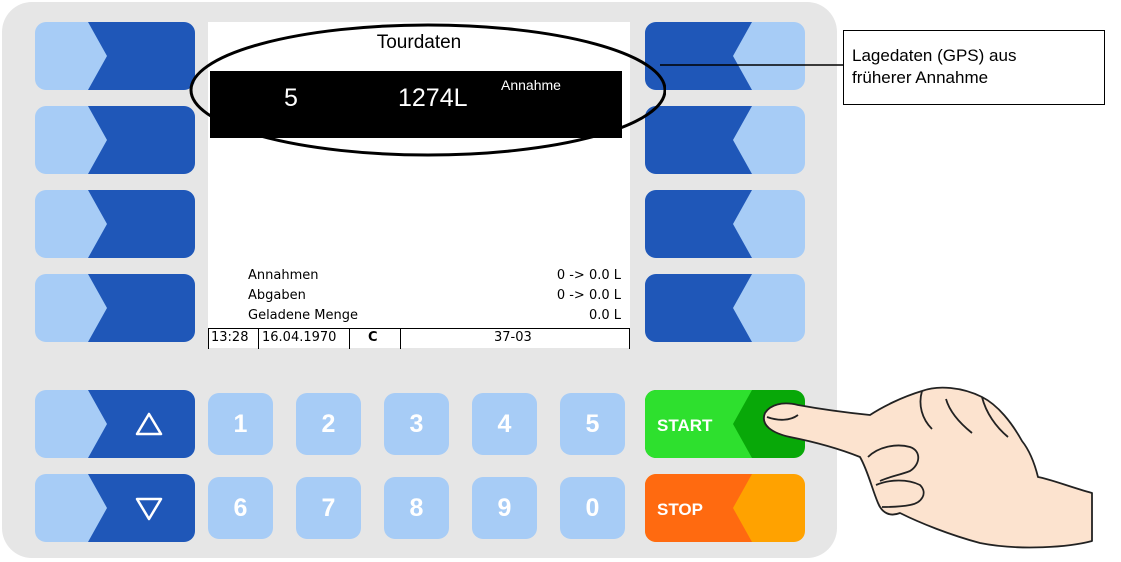 This screenshot has height=562, width=1121. What do you see at coordinates (419, 42) in the screenshot?
I see `screen-title: Tourdaten` at bounding box center [419, 42].